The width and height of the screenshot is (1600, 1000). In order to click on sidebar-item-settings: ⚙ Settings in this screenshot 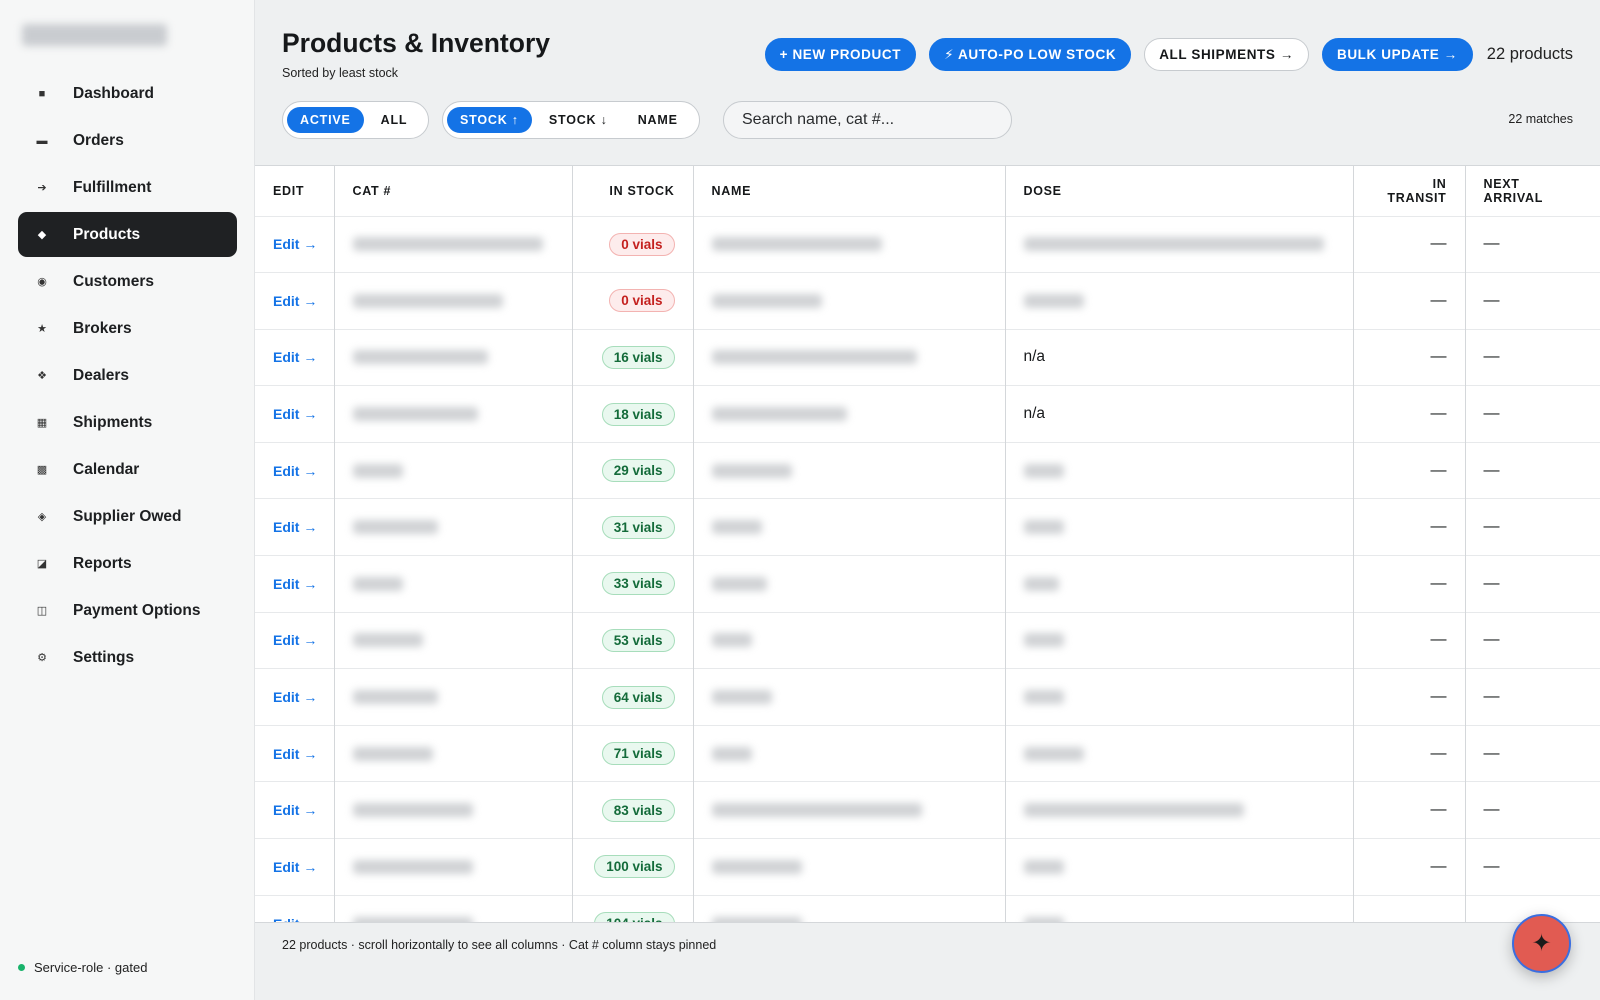, I will do `click(127, 657)`.